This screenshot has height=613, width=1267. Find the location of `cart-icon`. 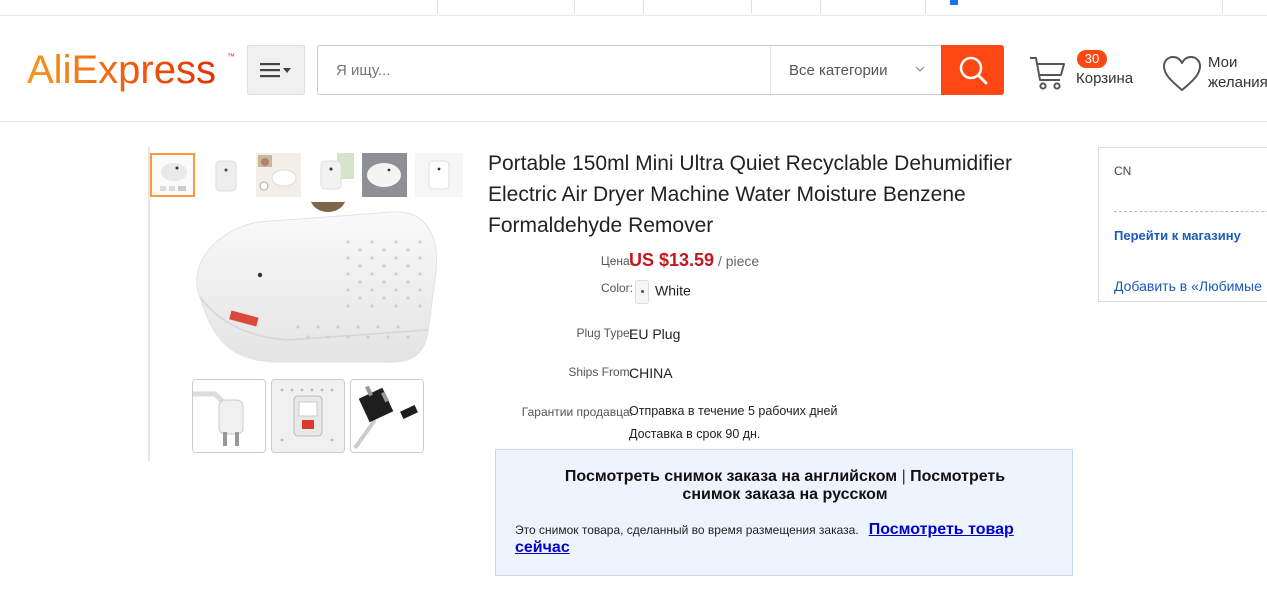

cart-icon is located at coordinates (1047, 73).